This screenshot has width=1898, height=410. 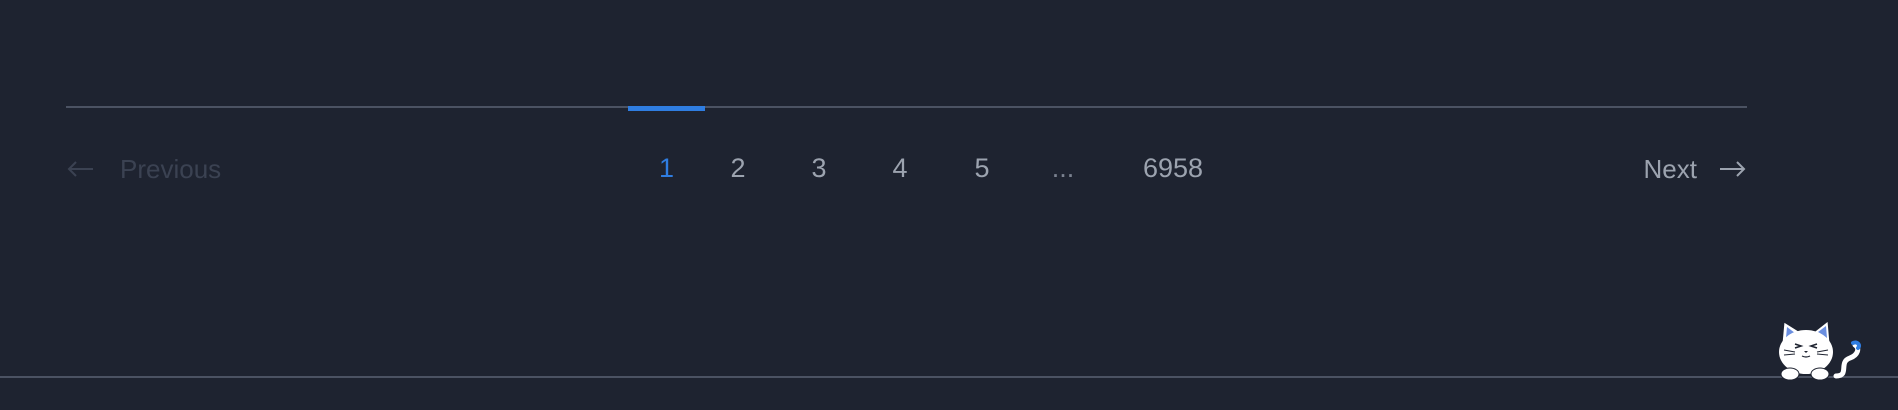 What do you see at coordinates (1173, 168) in the screenshot?
I see `page-number: 6958` at bounding box center [1173, 168].